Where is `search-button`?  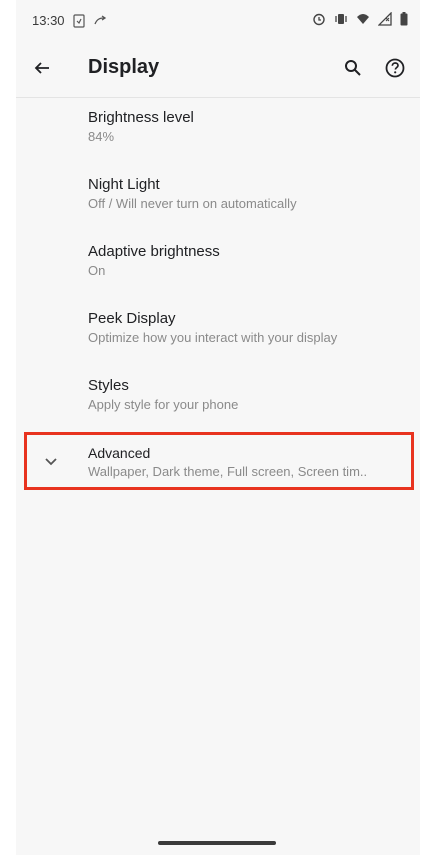
search-button is located at coordinates (353, 68).